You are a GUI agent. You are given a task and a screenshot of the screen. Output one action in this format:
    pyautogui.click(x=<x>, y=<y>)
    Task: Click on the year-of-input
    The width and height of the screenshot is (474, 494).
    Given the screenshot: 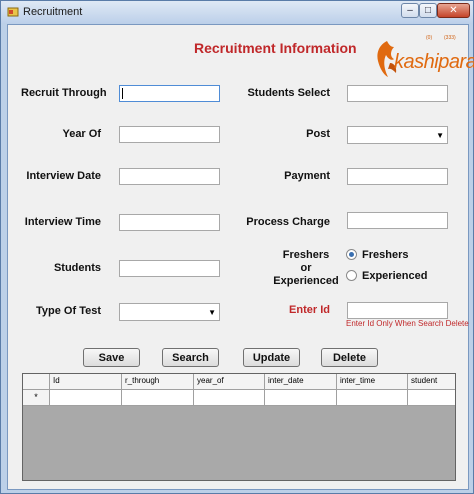 What is the action you would take?
    pyautogui.click(x=169, y=134)
    